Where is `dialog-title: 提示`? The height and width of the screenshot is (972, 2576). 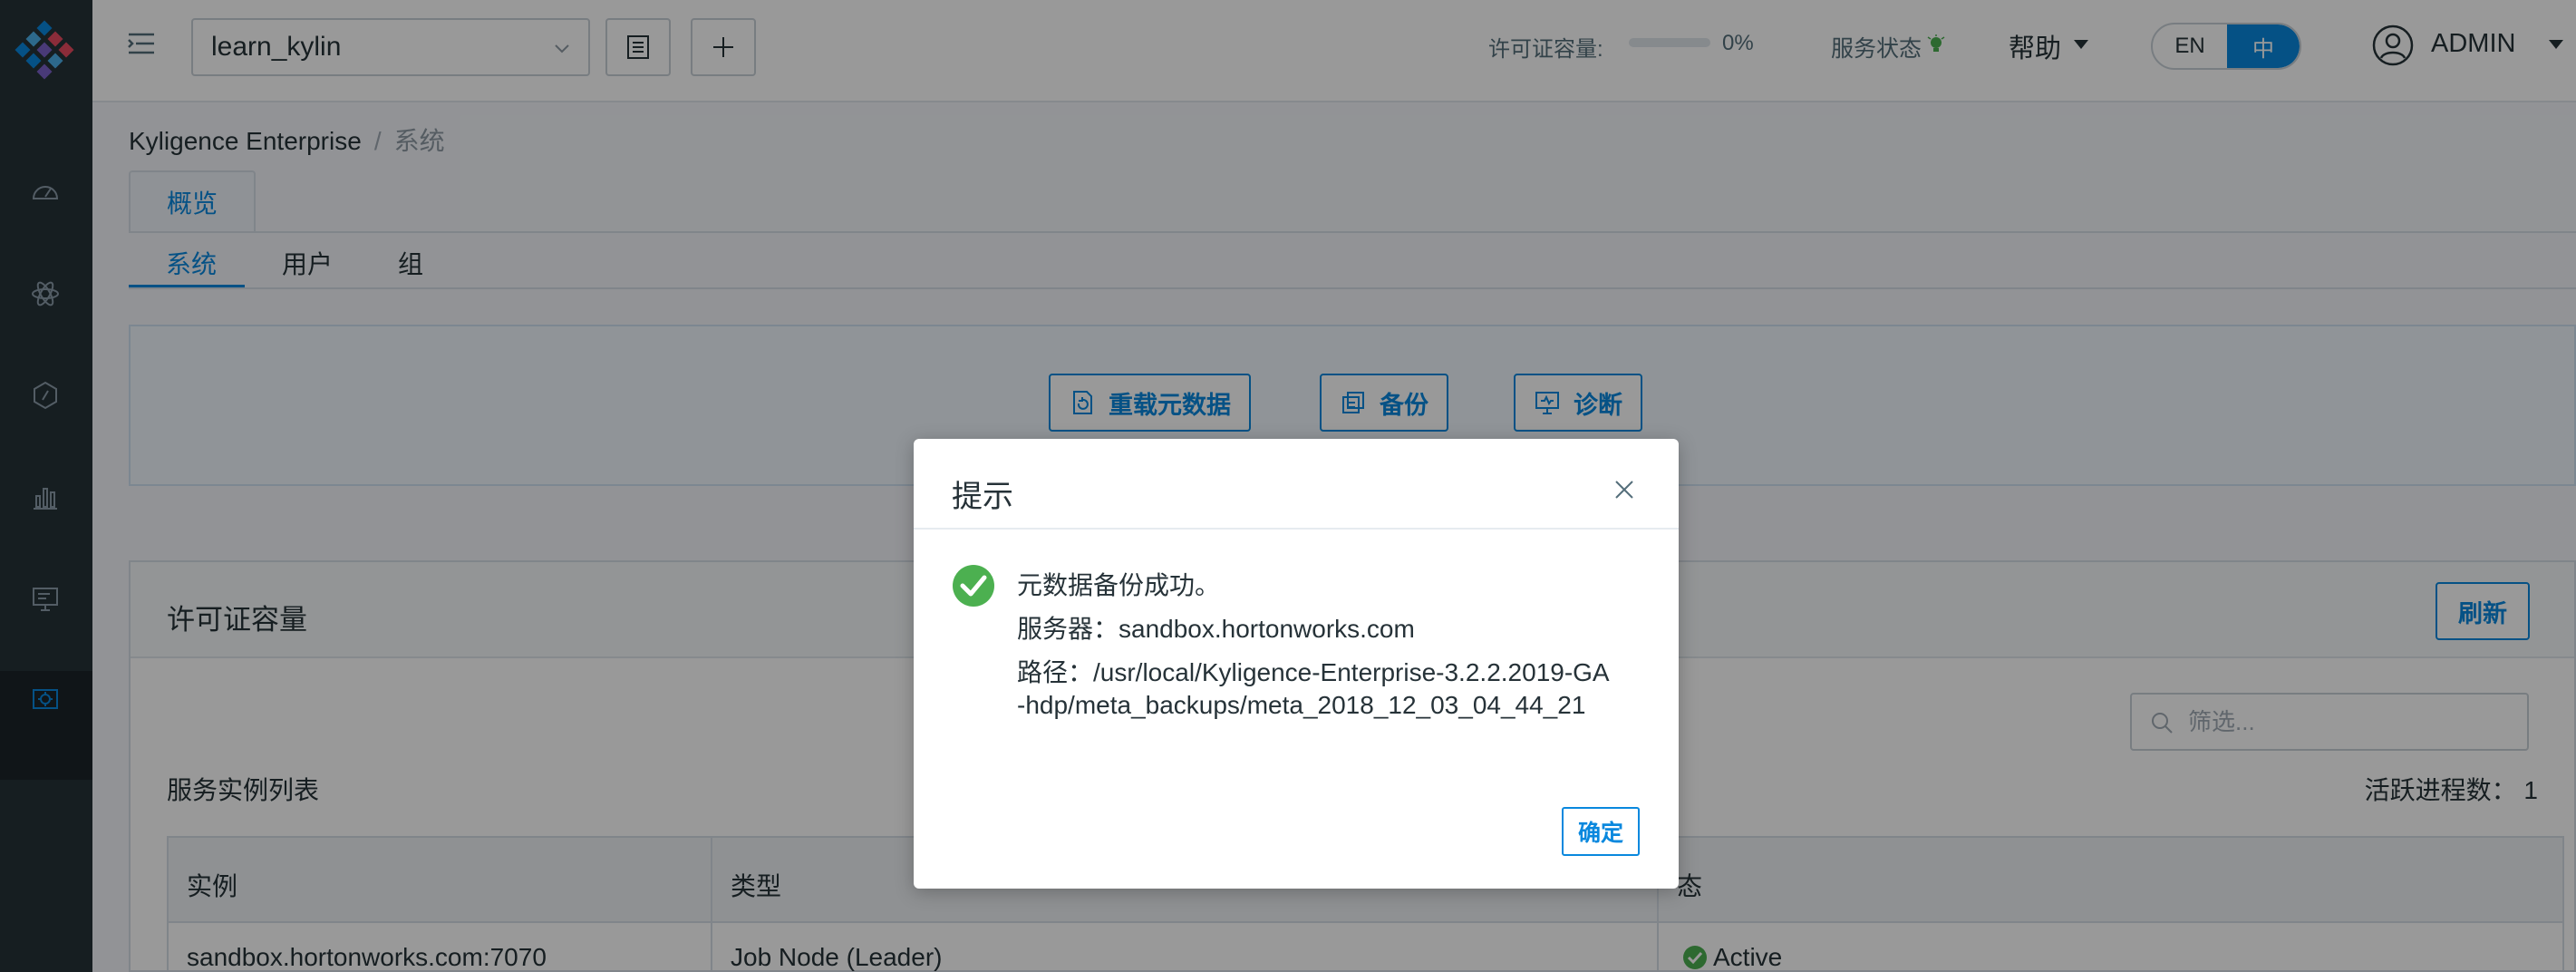
dialog-title: 提示 is located at coordinates (982, 497).